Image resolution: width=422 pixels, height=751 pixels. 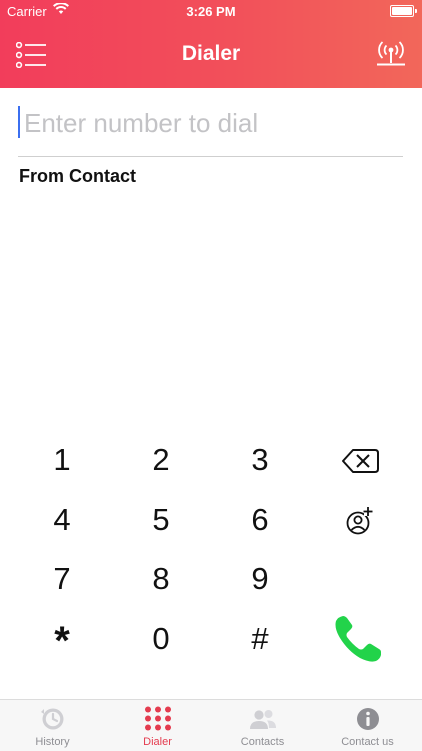 I want to click on tab-contacts: Contacts, so click(x=262, y=725).